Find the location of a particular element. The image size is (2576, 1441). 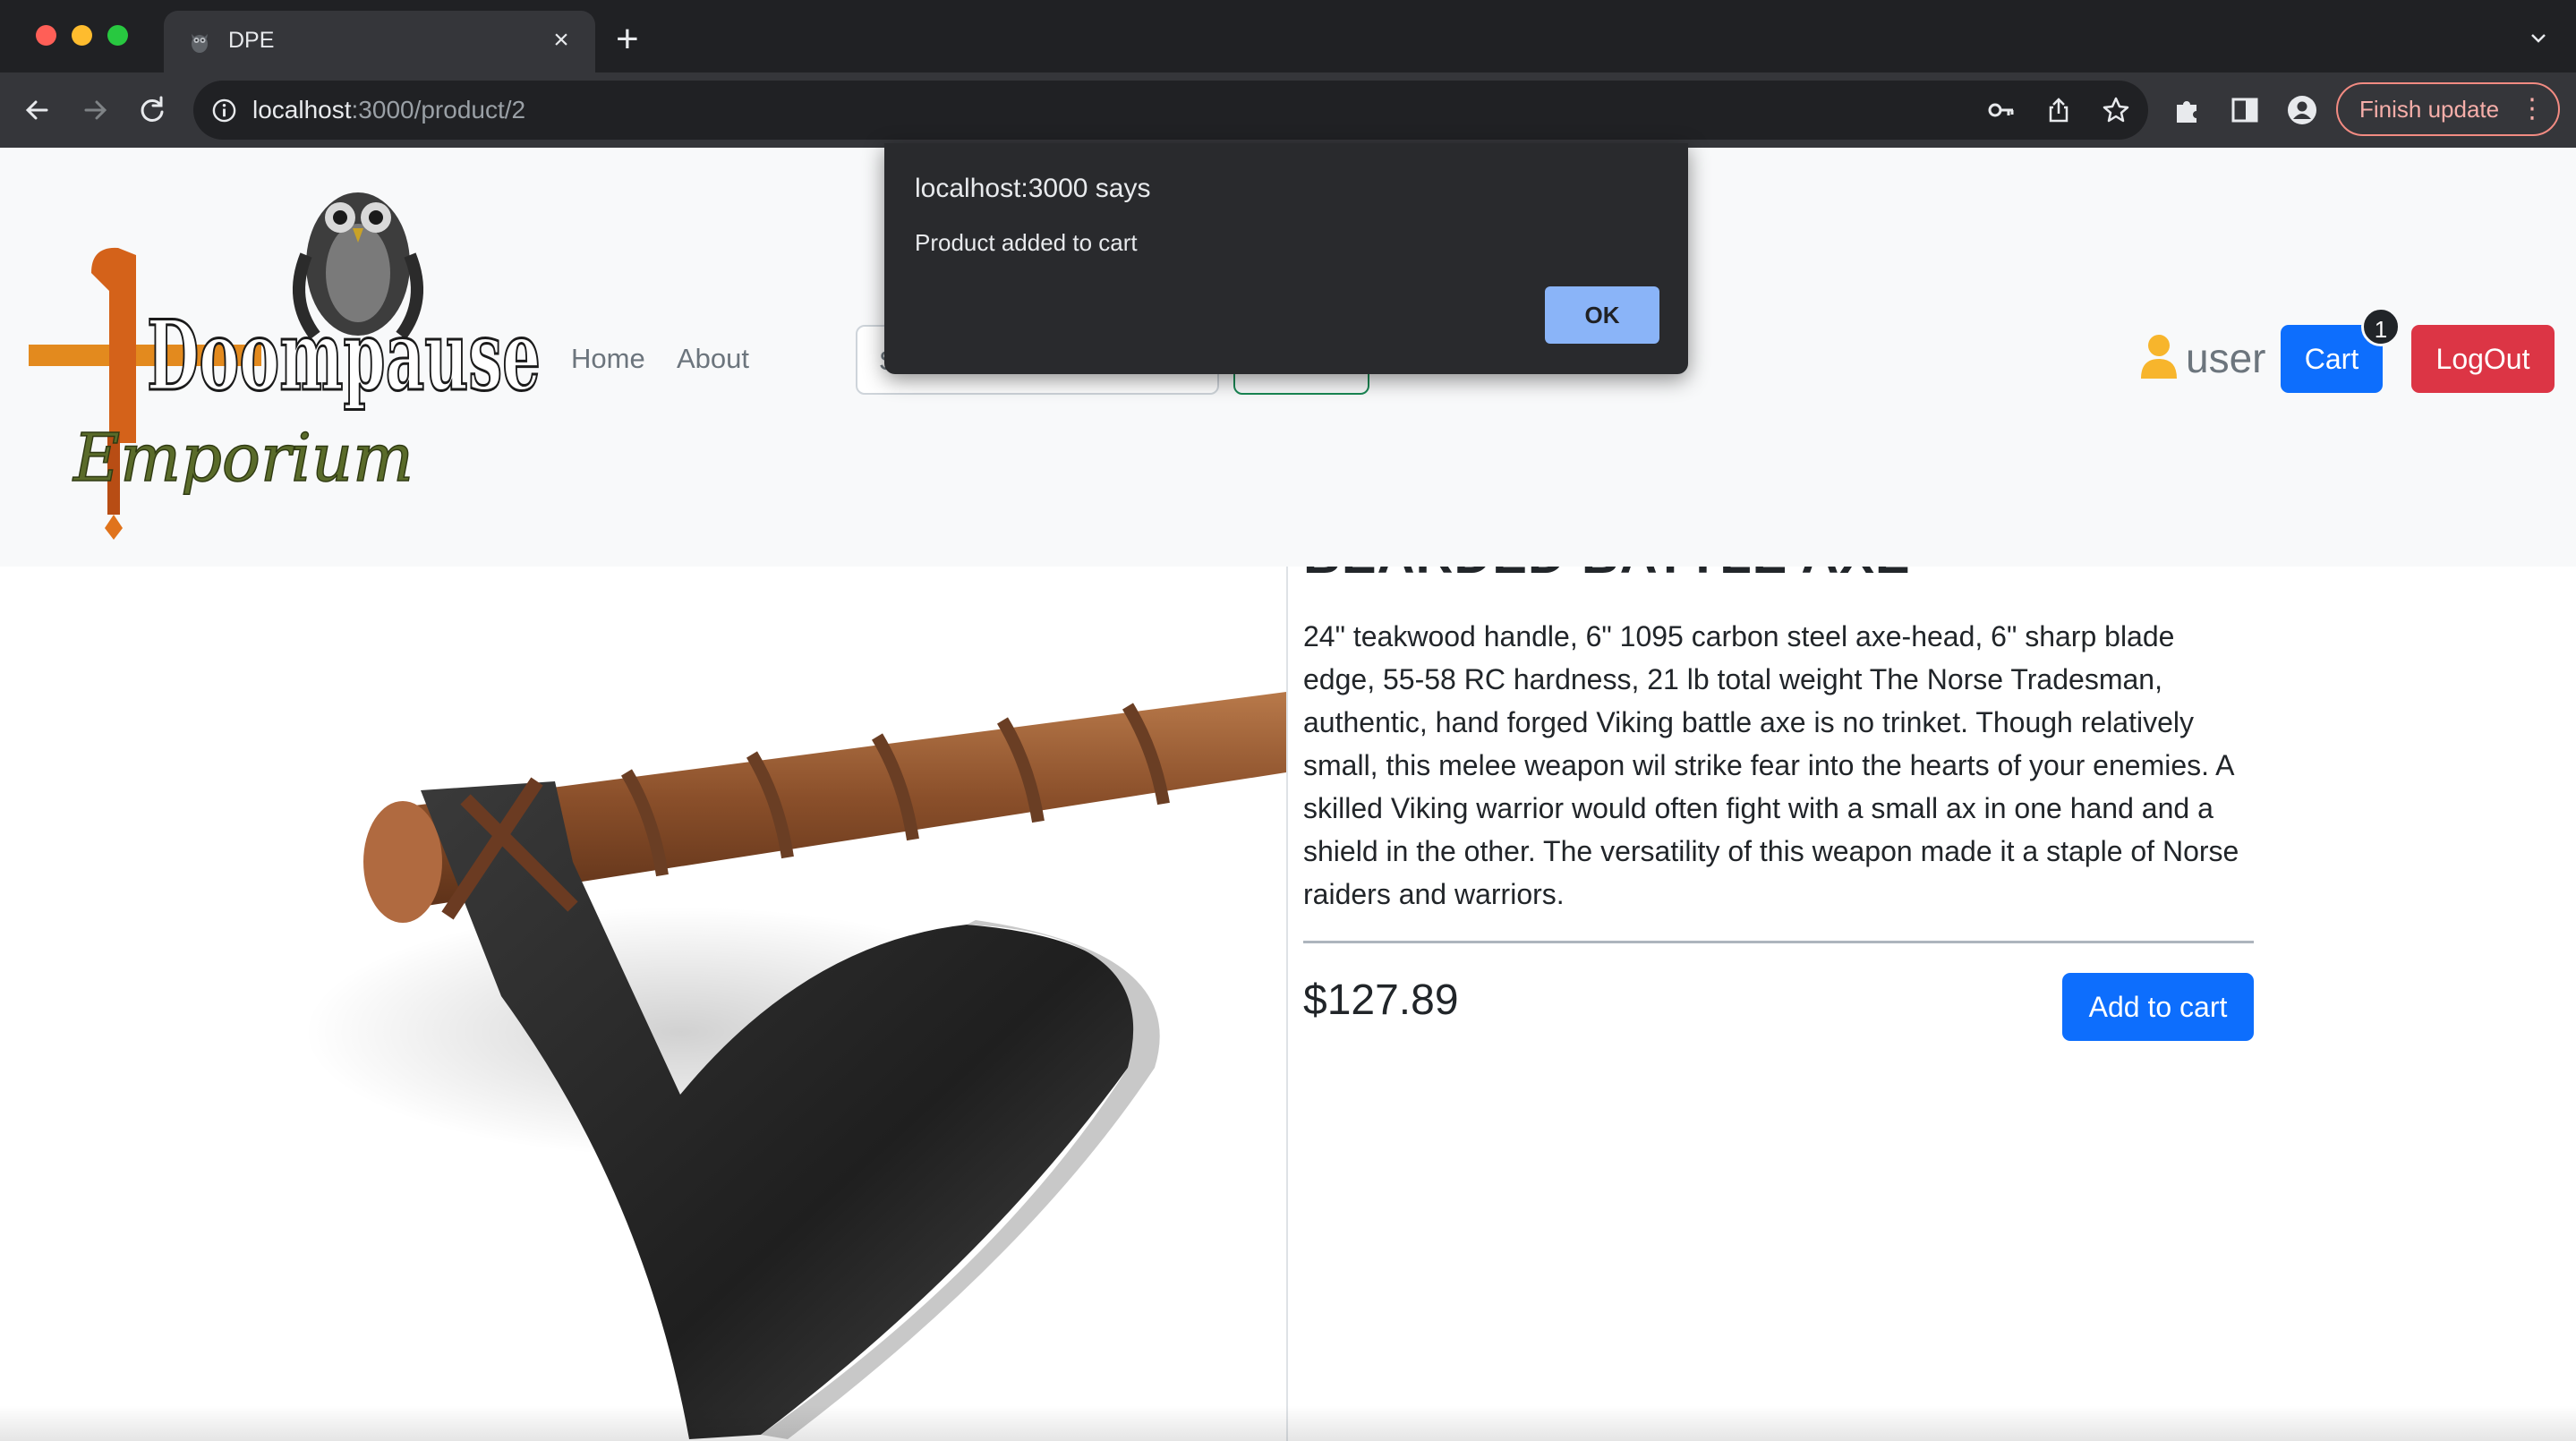

window-minimize-control is located at coordinates (82, 35).